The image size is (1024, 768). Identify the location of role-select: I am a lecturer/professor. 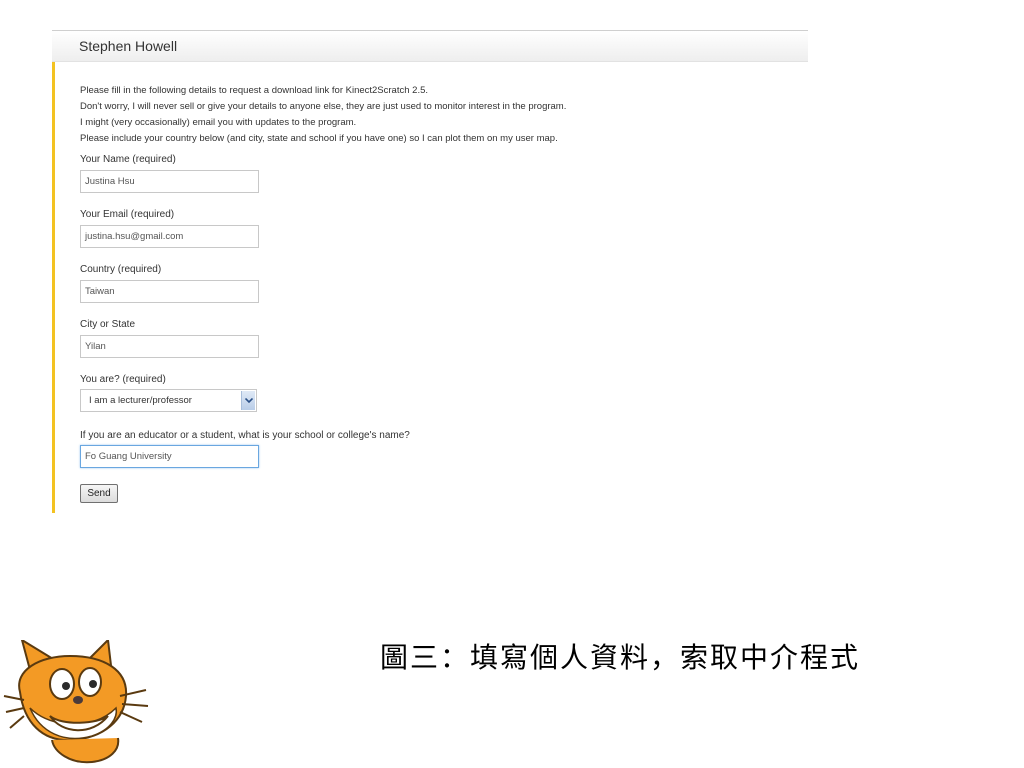
(168, 400).